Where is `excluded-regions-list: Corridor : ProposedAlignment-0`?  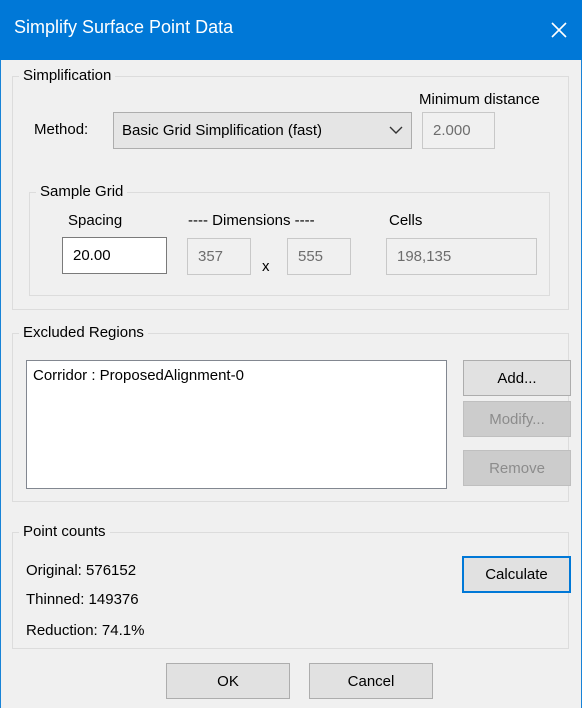
excluded-regions-list: Corridor : ProposedAlignment-0 is located at coordinates (236, 424).